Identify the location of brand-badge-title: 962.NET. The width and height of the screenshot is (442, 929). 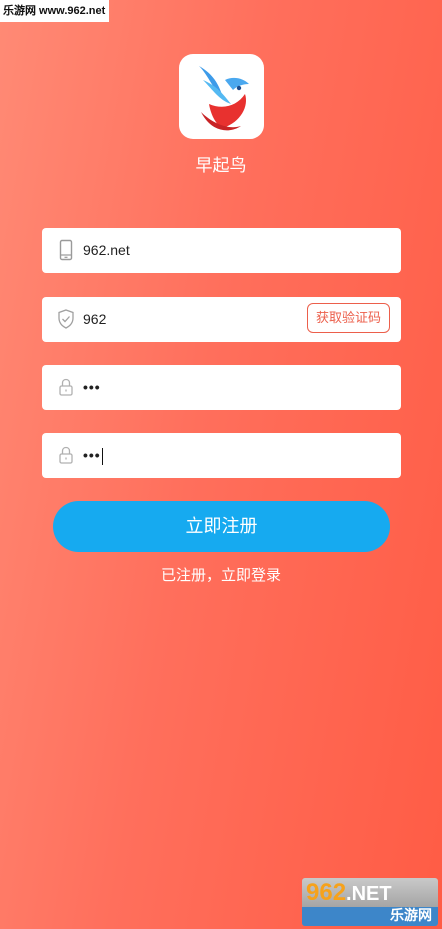
(349, 893).